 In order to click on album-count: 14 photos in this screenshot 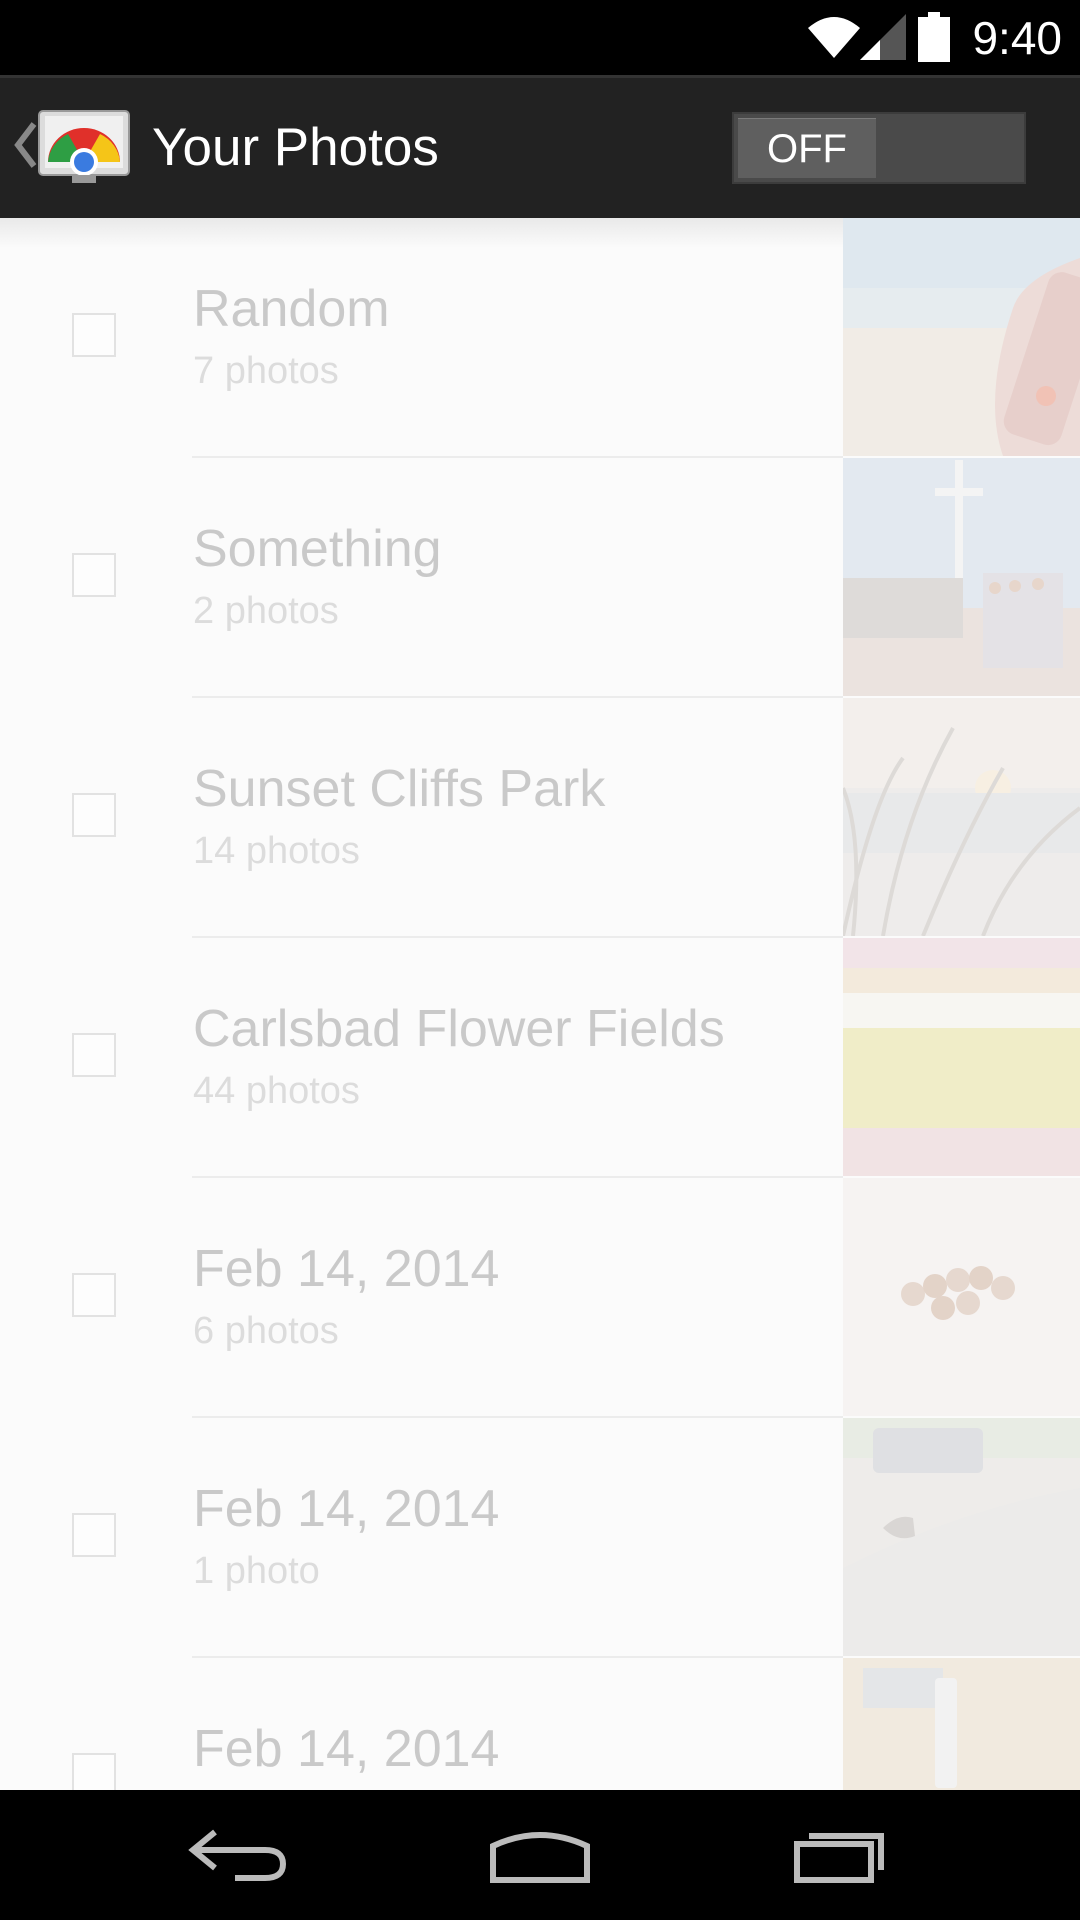, I will do `click(276, 851)`.